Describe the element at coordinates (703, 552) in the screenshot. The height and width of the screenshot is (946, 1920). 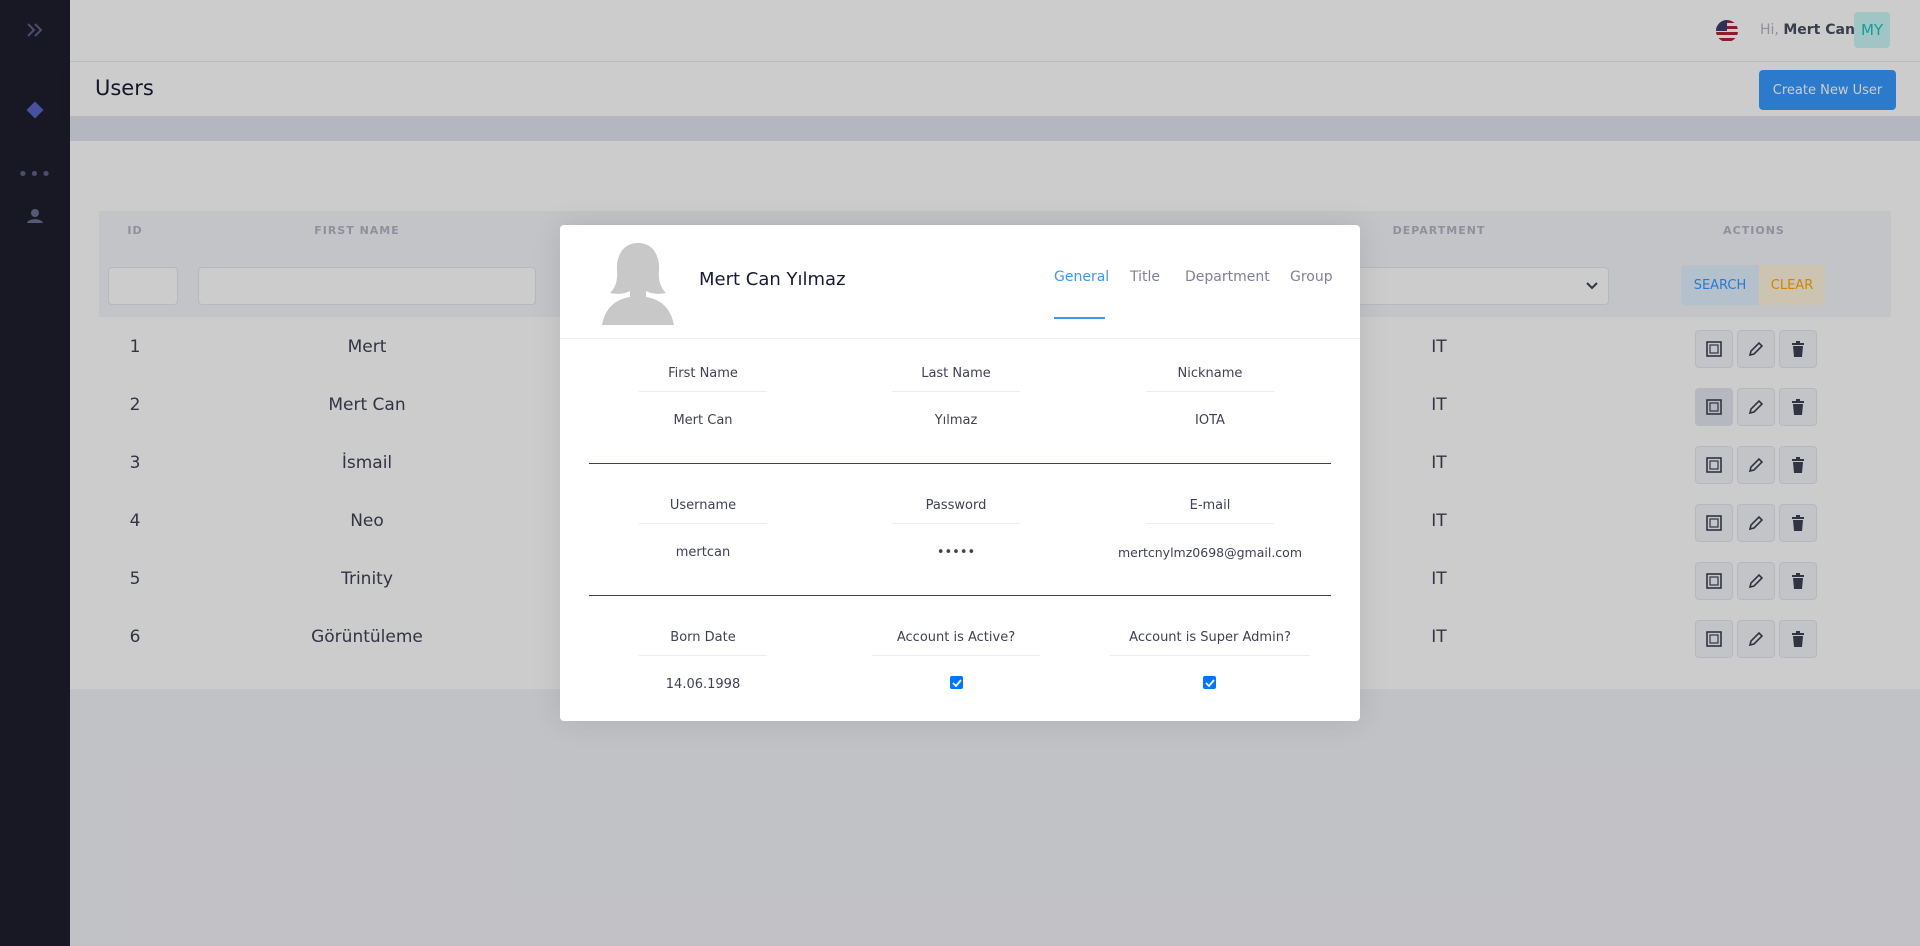
I see `username-value: mertcan` at that location.